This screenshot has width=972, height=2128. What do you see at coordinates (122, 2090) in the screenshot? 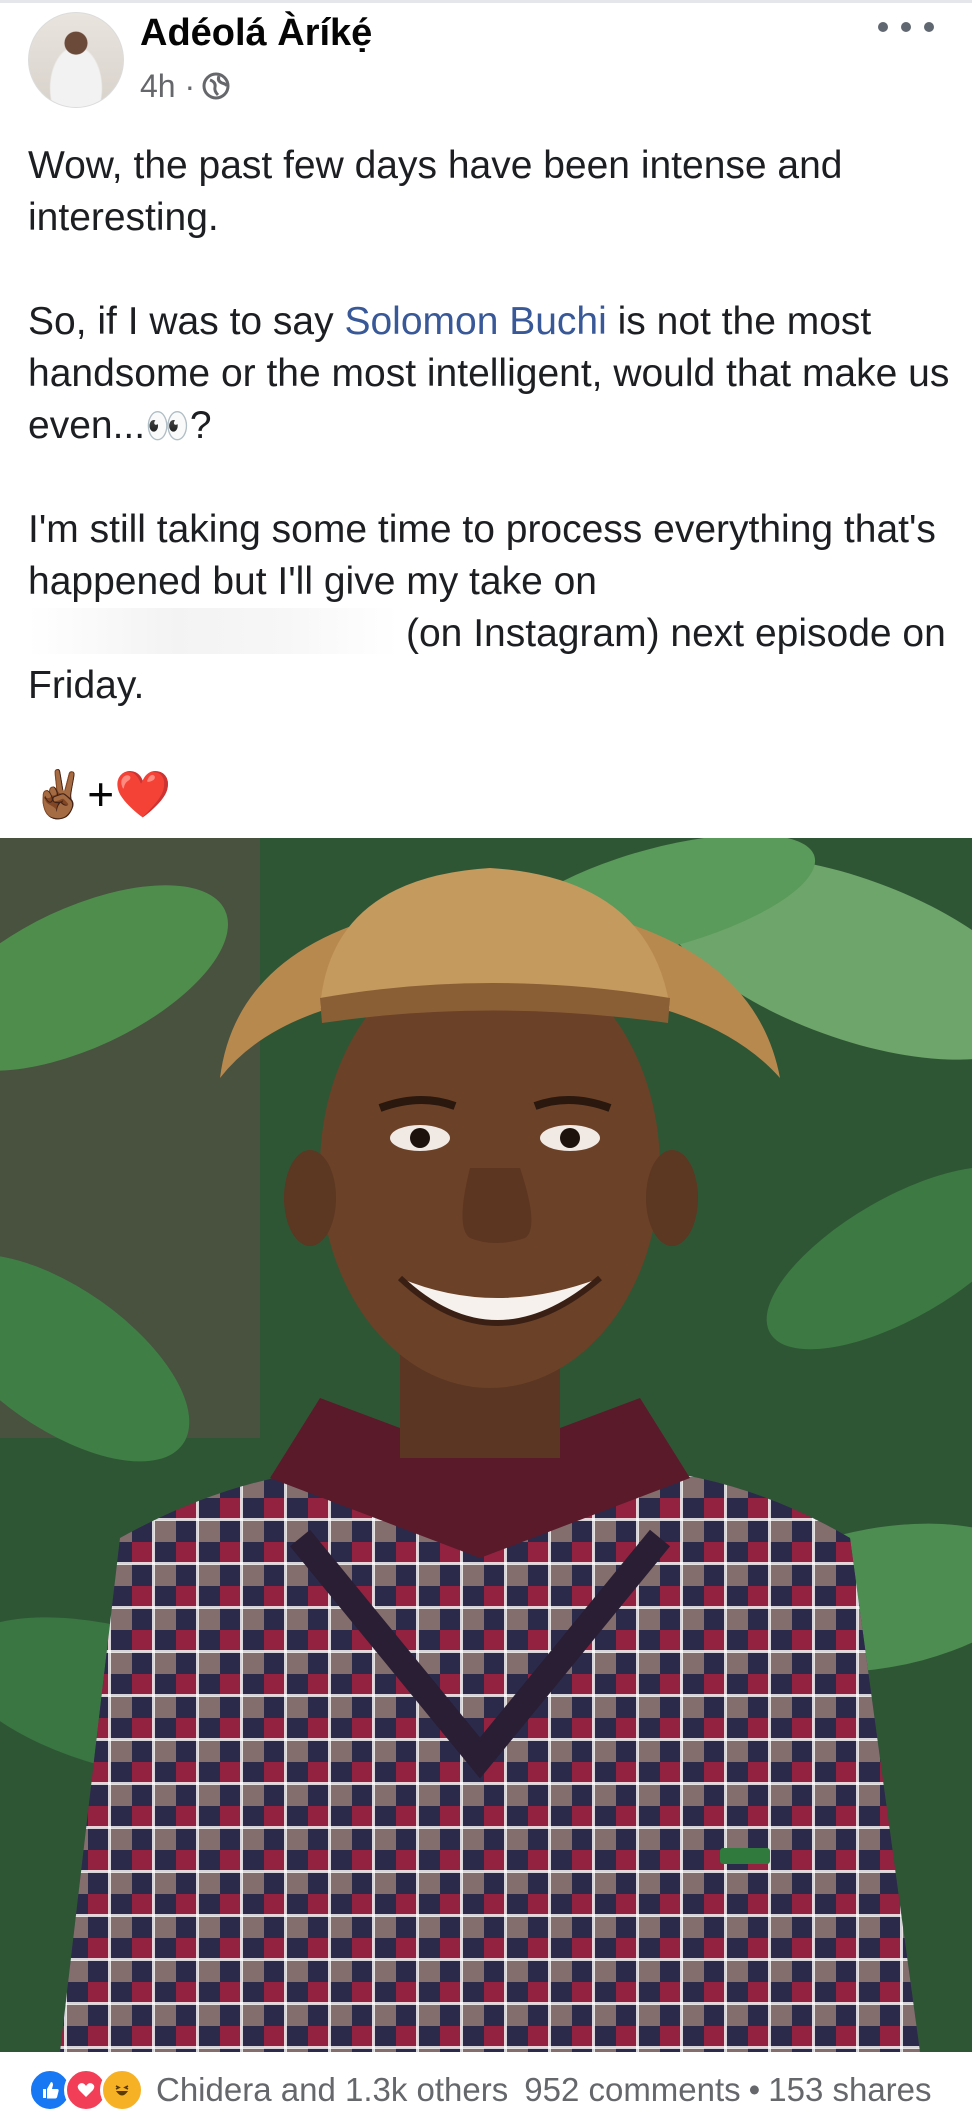
I see `haha-icon` at bounding box center [122, 2090].